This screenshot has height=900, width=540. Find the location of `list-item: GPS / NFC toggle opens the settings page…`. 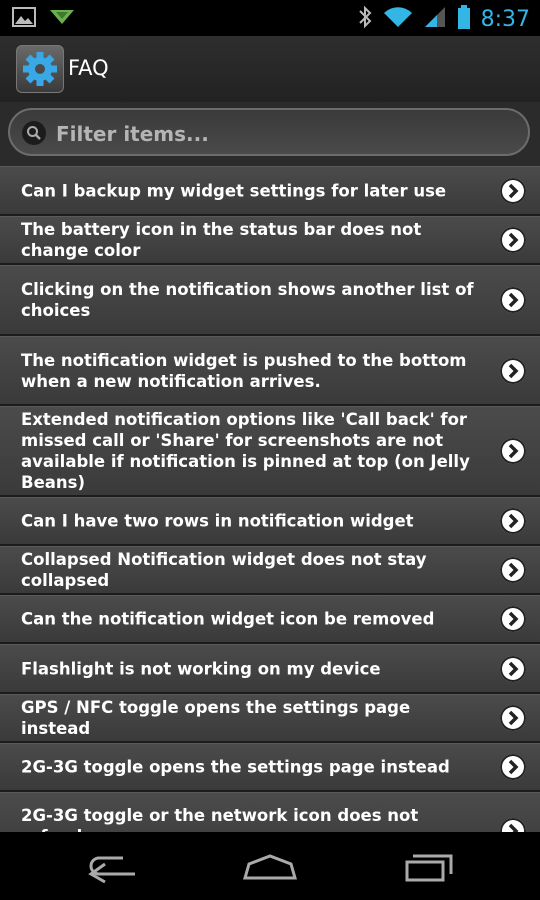

list-item: GPS / NFC toggle opens the settings page… is located at coordinates (270, 718).